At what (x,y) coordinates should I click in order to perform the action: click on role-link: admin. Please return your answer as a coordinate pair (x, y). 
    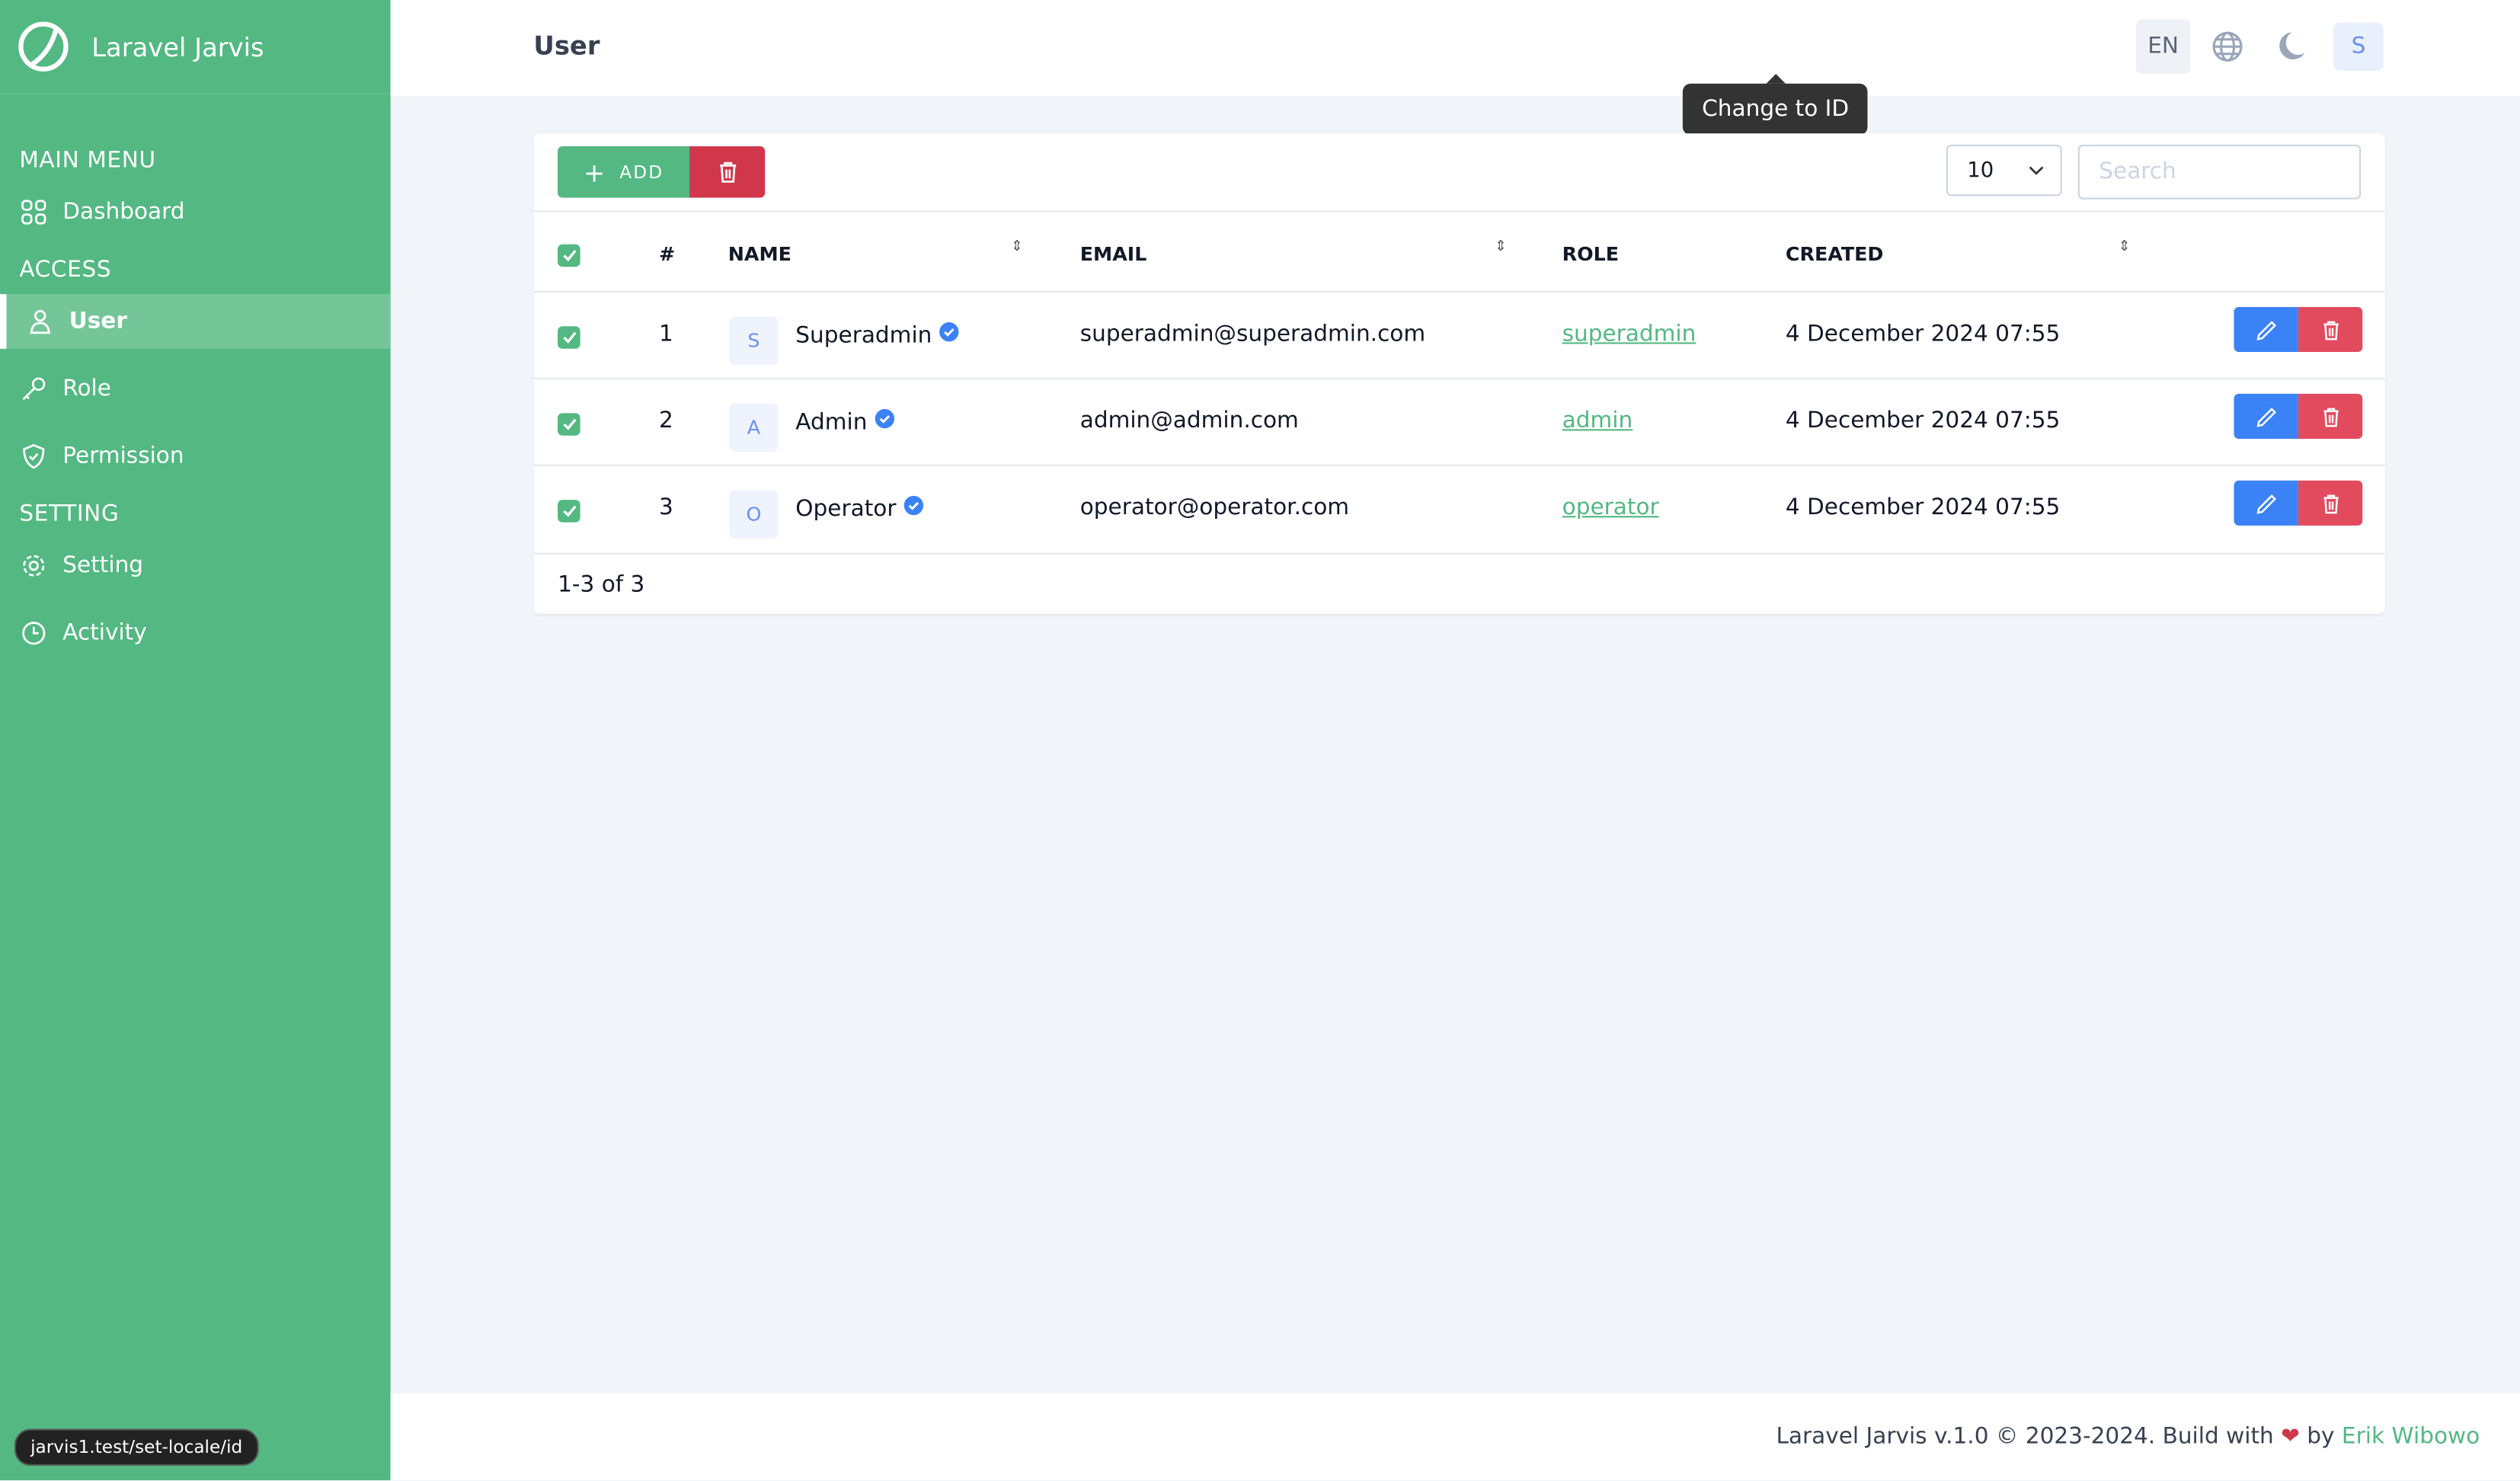
    Looking at the image, I should click on (1597, 421).